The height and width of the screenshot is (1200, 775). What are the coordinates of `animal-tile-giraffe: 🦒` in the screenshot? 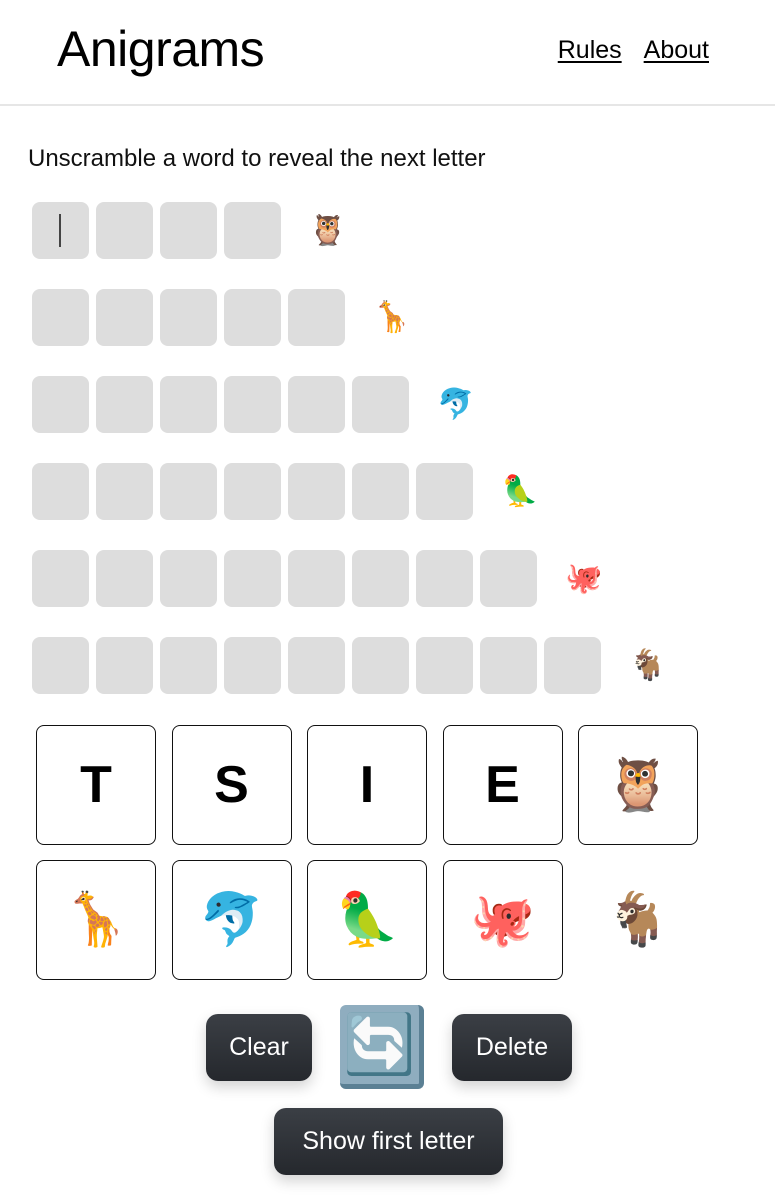 It's located at (96, 920).